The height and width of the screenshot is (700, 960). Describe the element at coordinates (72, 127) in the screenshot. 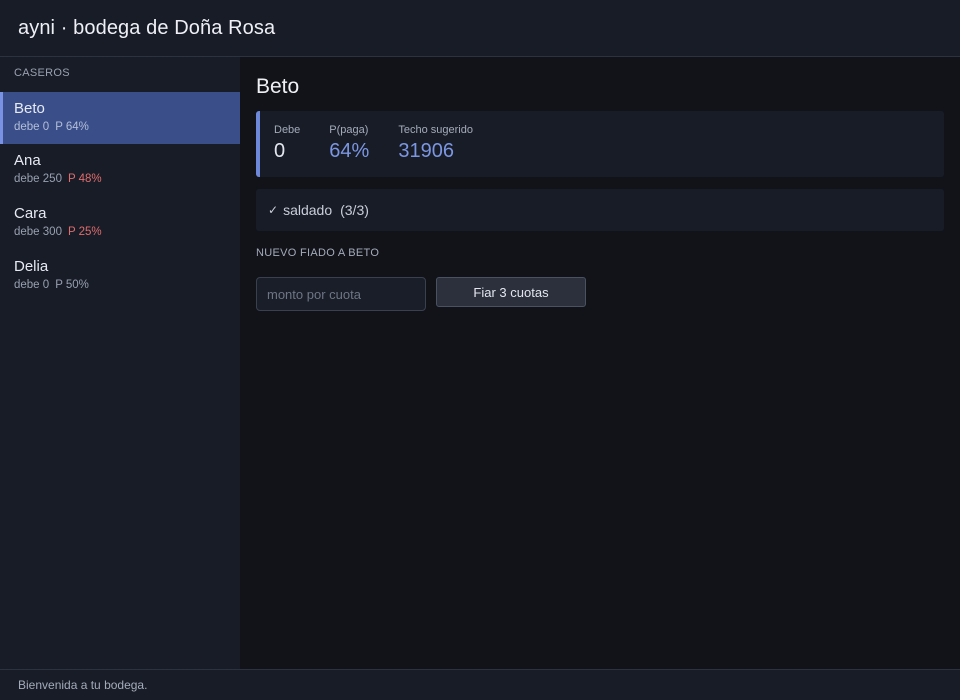

I see `client-probability: P 64%` at that location.